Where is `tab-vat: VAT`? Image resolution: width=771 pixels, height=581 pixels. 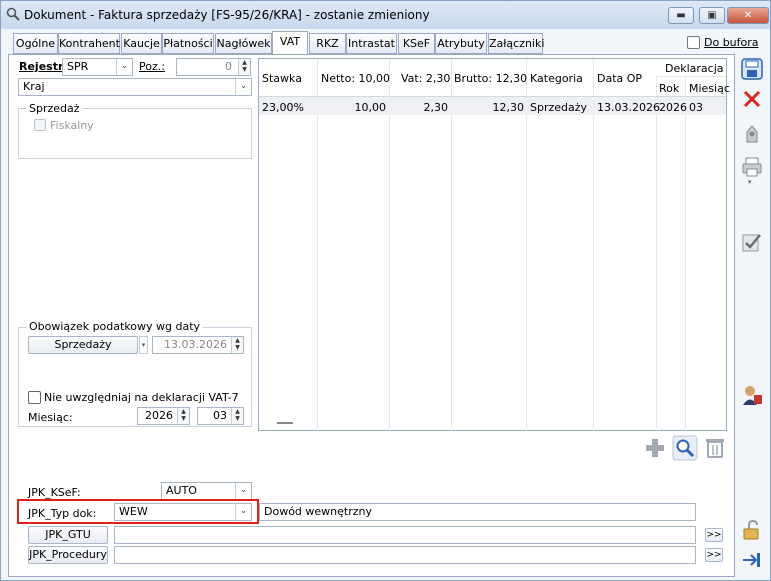 tab-vat: VAT is located at coordinates (290, 43).